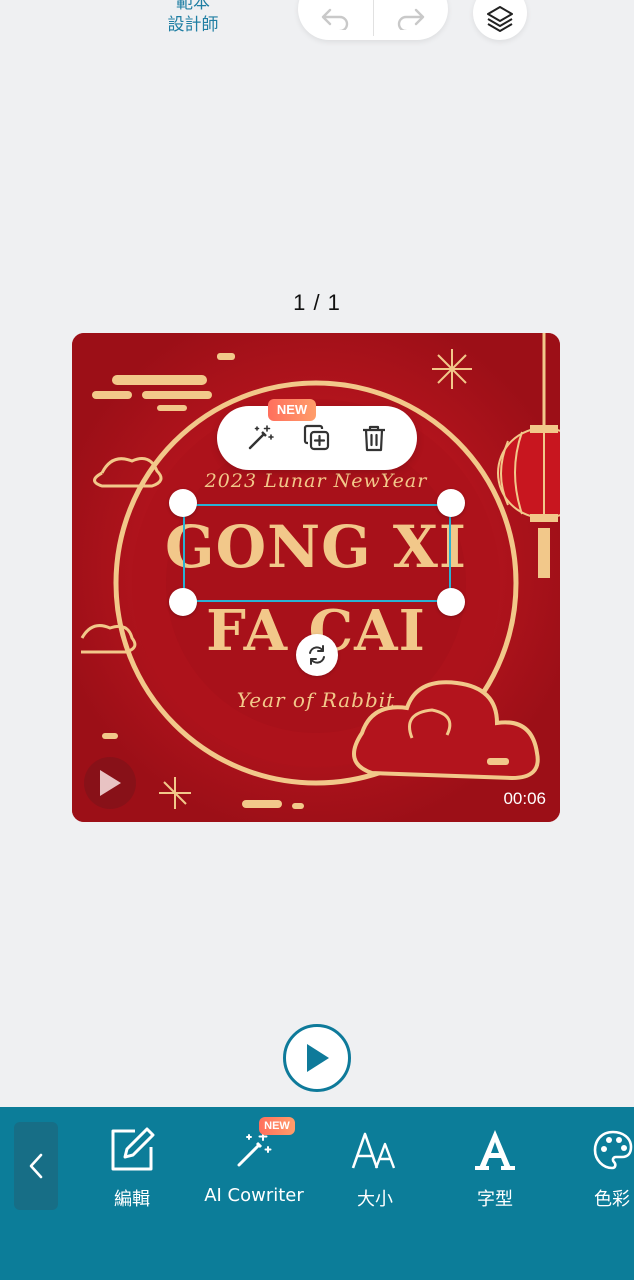 Image resolution: width=634 pixels, height=1280 pixels. What do you see at coordinates (183, 503) in the screenshot?
I see `resize-handle-top-left` at bounding box center [183, 503].